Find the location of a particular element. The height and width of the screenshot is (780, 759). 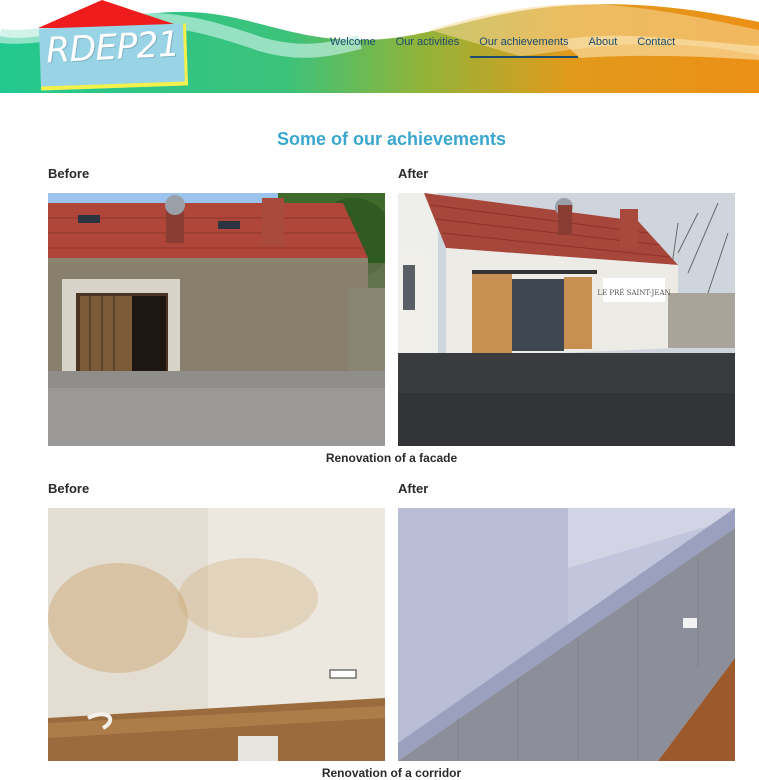

corridor-after-photo is located at coordinates (566, 634).